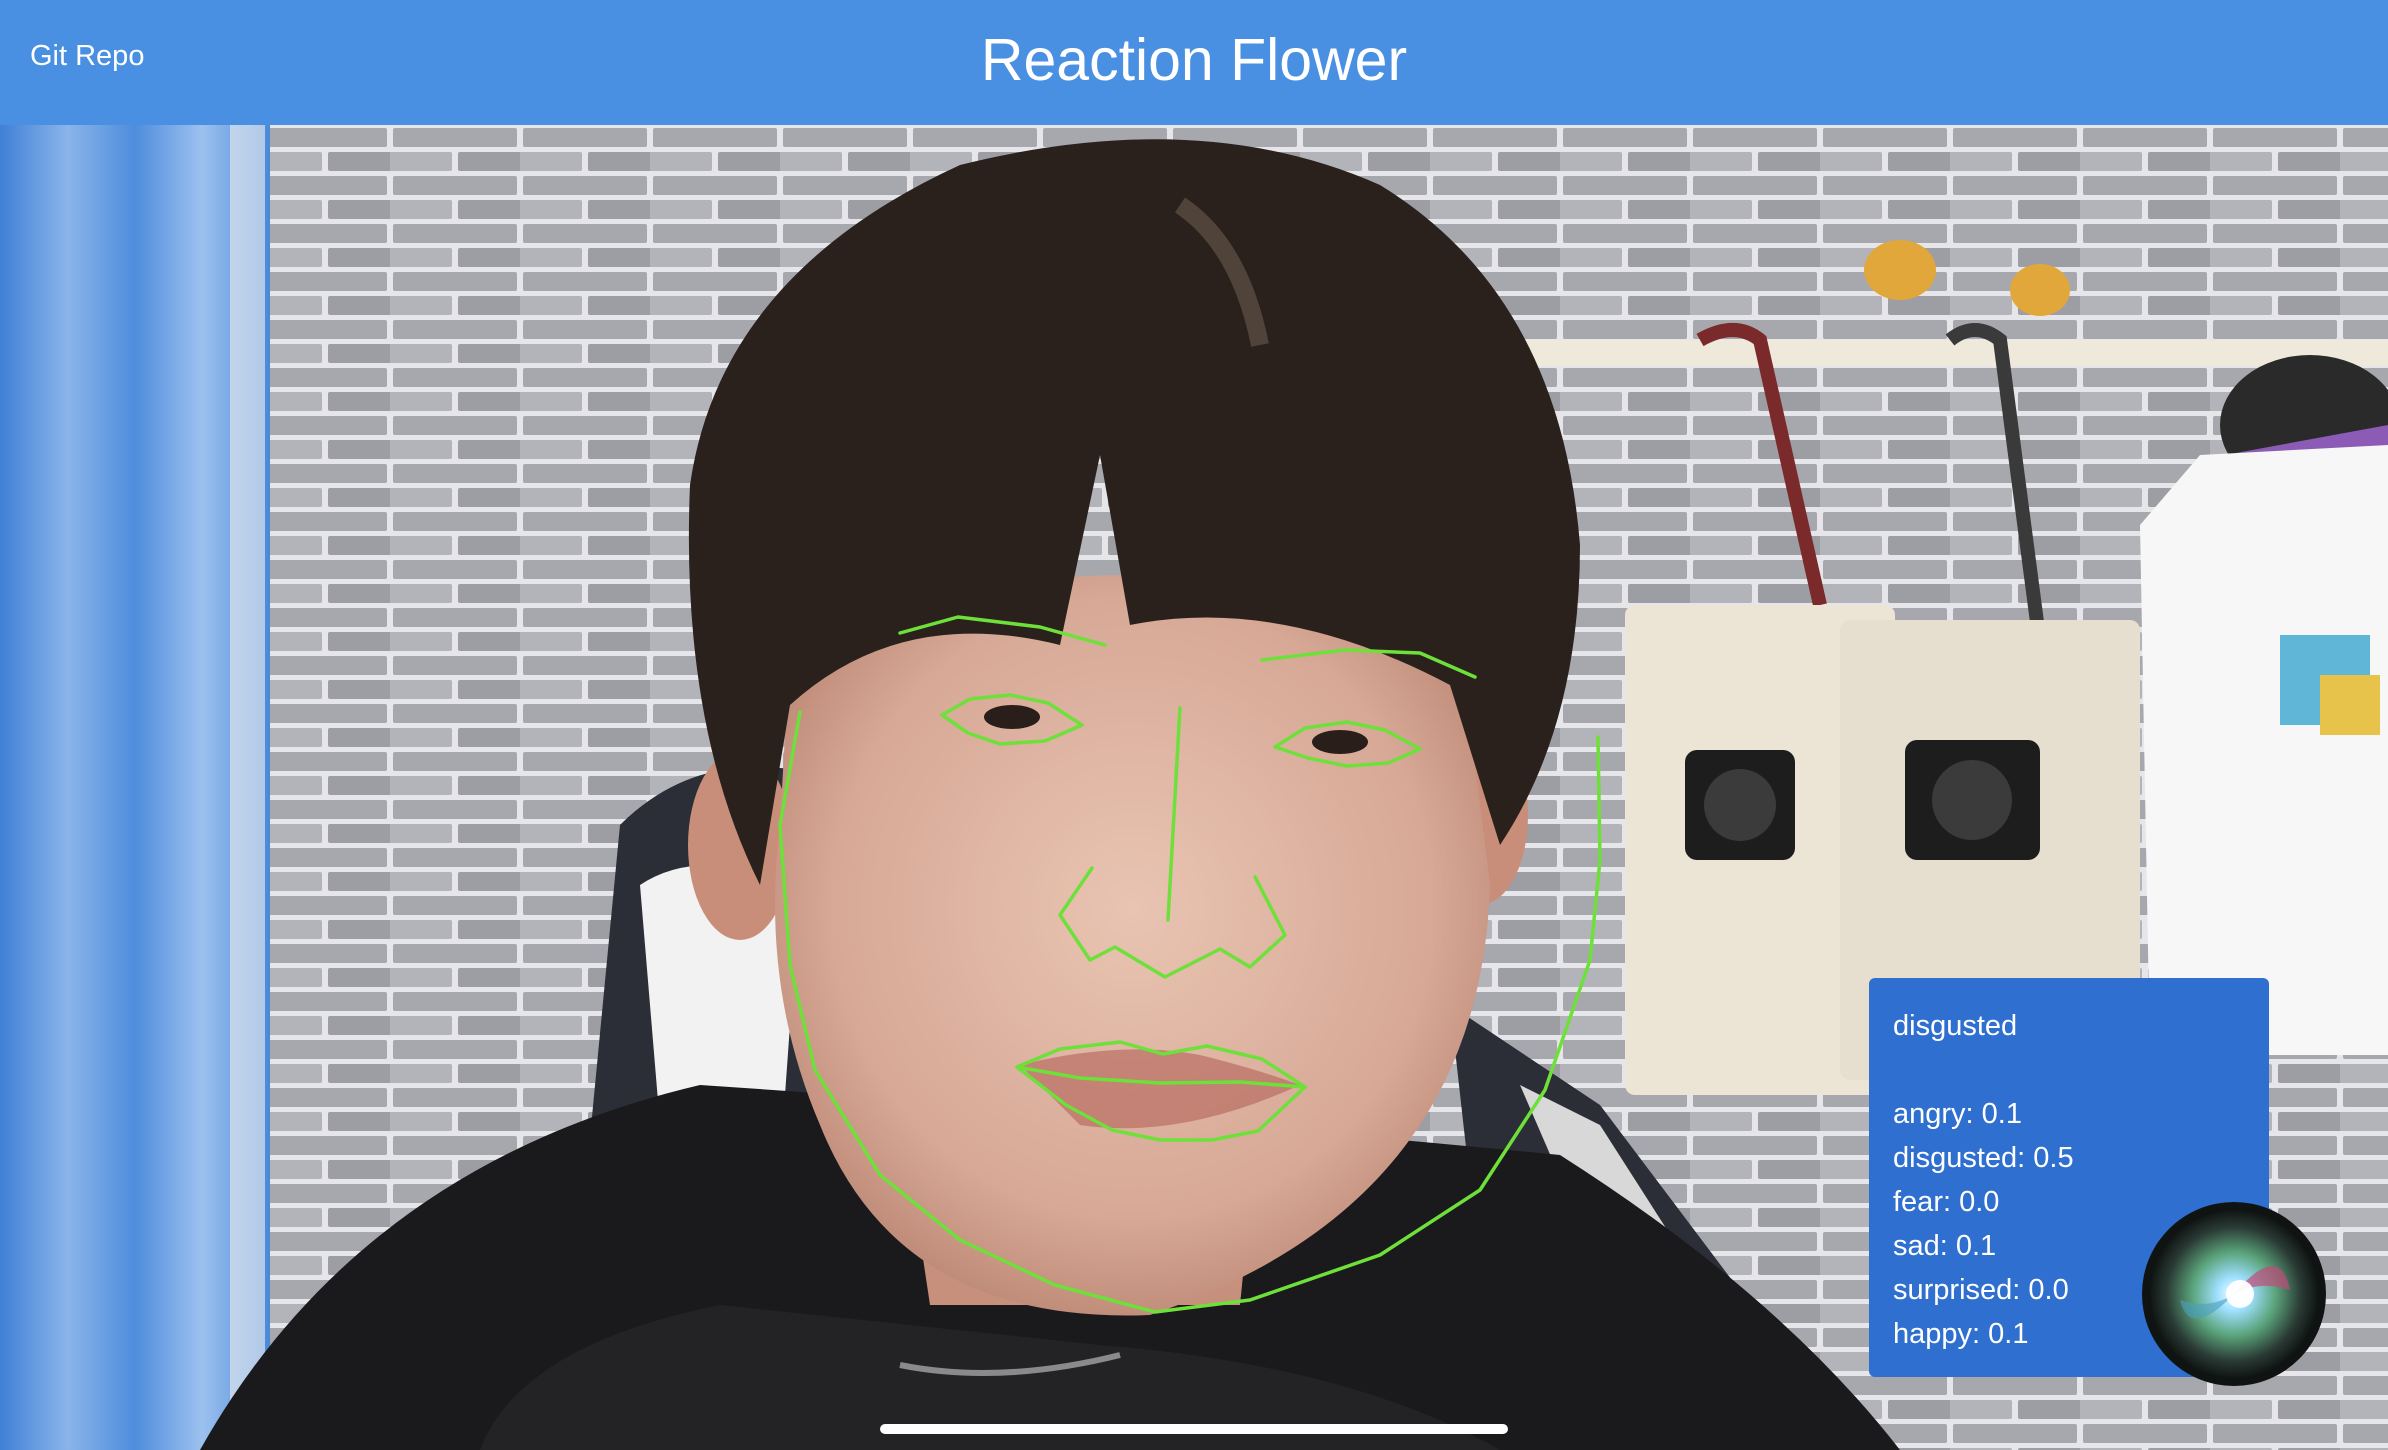 The width and height of the screenshot is (2388, 1450). What do you see at coordinates (1983, 1158) in the screenshot?
I see `emotion-score-disgusted: disgusted: 0.5` at bounding box center [1983, 1158].